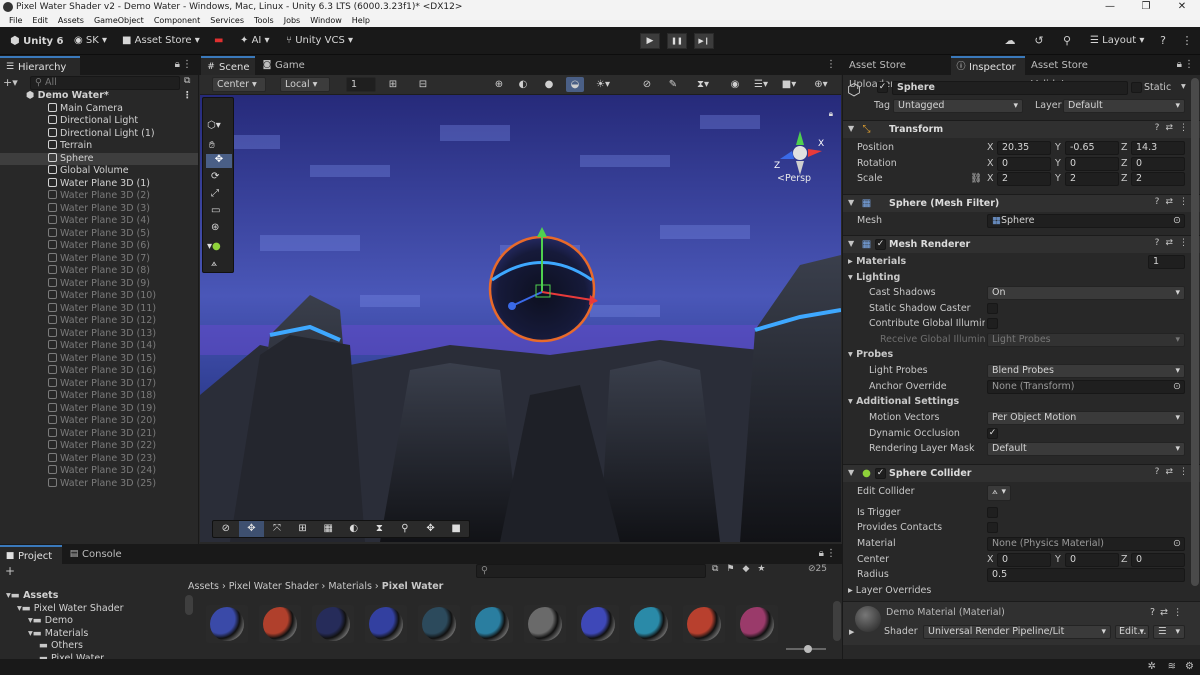  I want to click on center-x-field: 0, so click(1024, 560).